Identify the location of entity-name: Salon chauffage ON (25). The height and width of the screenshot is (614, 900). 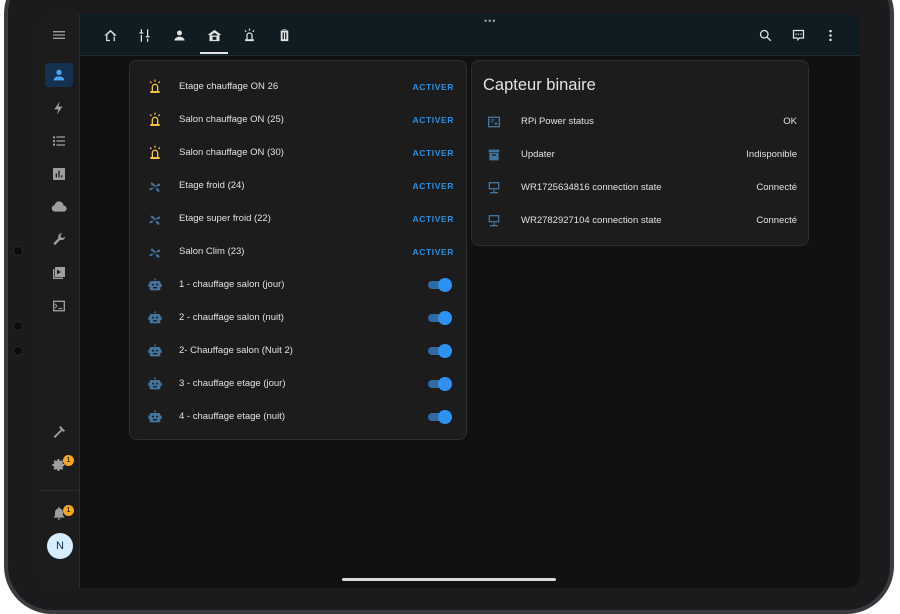
(231, 119).